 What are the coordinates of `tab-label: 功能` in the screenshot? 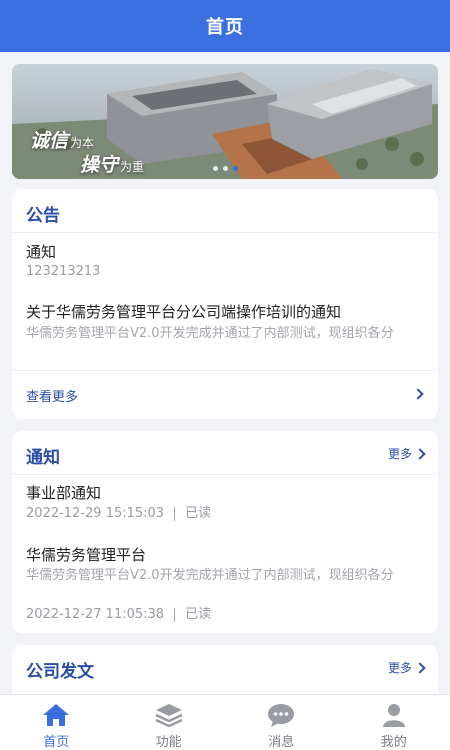 It's located at (168, 742).